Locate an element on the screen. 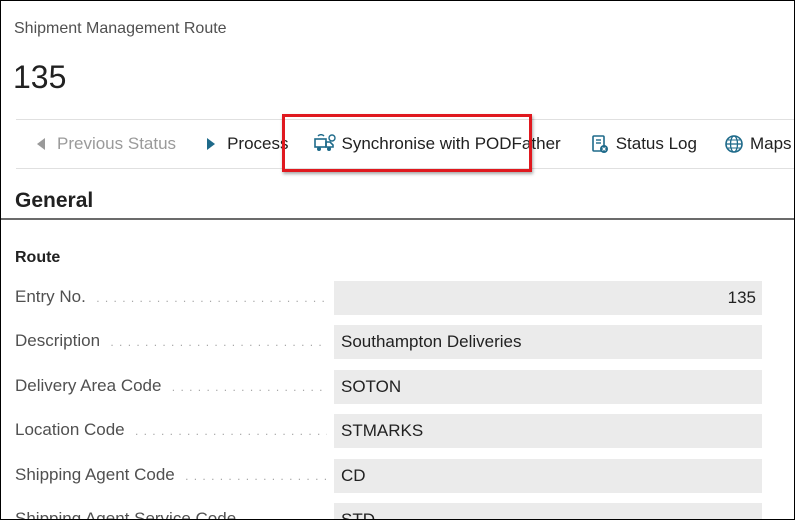 The width and height of the screenshot is (795, 520). shipping-agent-code-value: CD is located at coordinates (548, 476).